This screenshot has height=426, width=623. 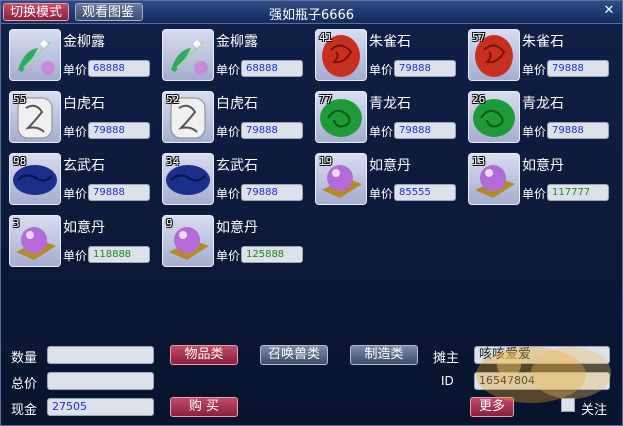 I want to click on stall-item: 41 朱雀石 单价 79888, so click(x=388, y=55).